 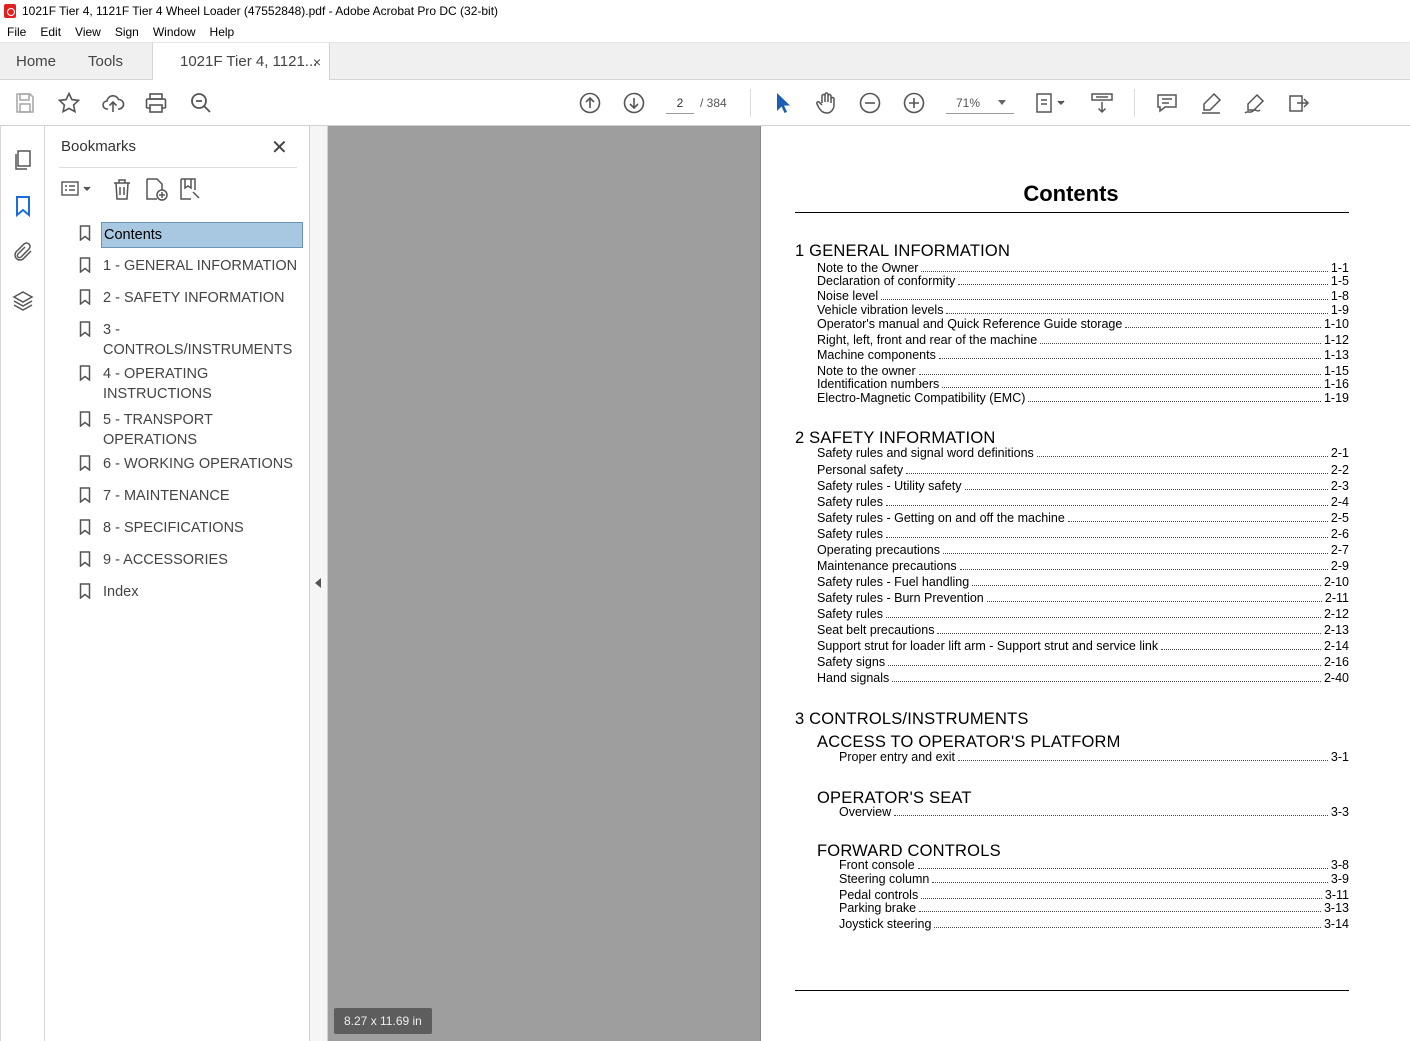 What do you see at coordinates (1083, 613) in the screenshot?
I see `toc-entry: Safety rules 2-12` at bounding box center [1083, 613].